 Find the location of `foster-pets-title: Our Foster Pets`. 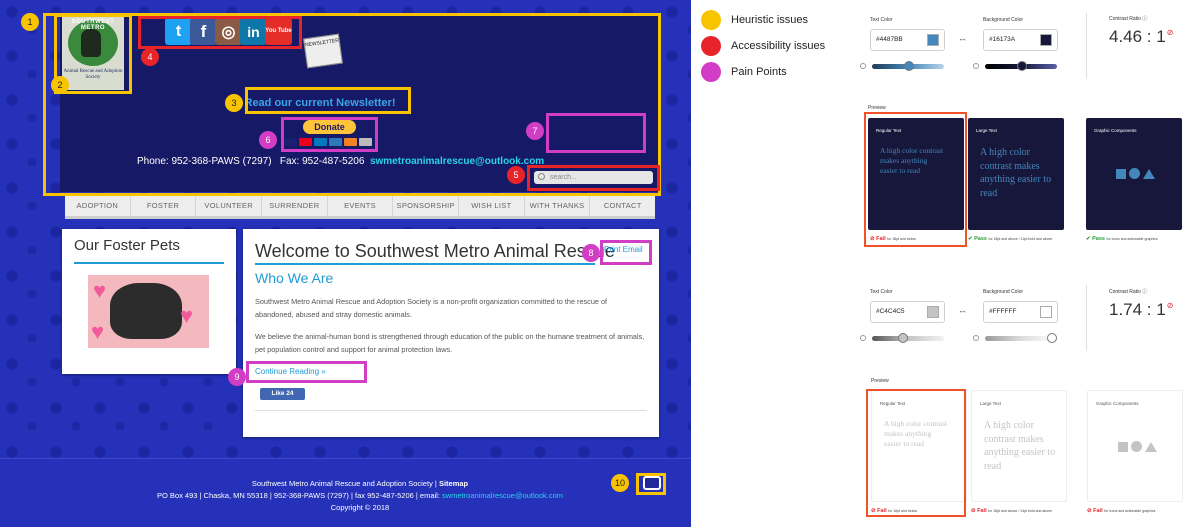

foster-pets-title: Our Foster Pets is located at coordinates (127, 245).